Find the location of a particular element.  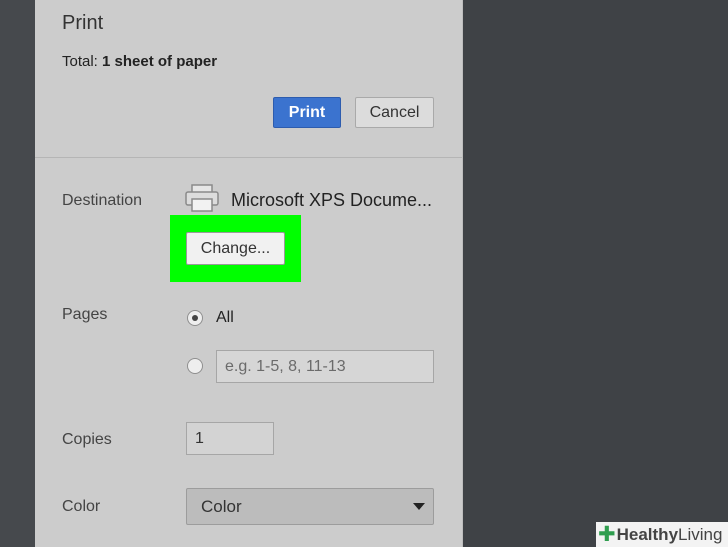

total-sheets: Total: 1 sheet of paper is located at coordinates (139, 61).